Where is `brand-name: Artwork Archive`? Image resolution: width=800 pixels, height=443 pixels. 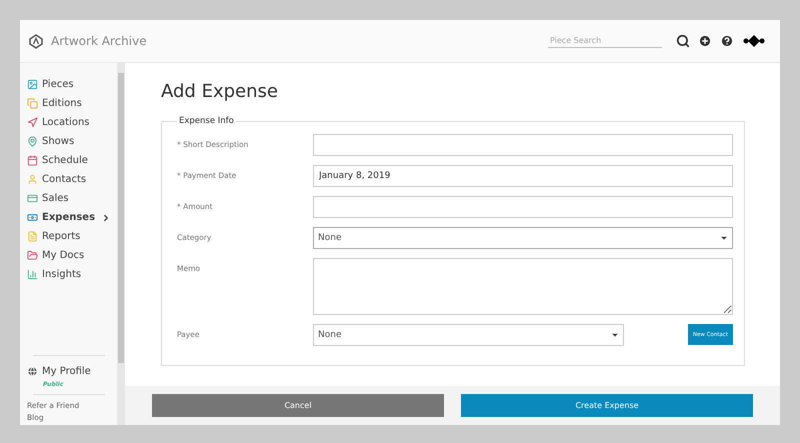 brand-name: Artwork Archive is located at coordinates (99, 41).